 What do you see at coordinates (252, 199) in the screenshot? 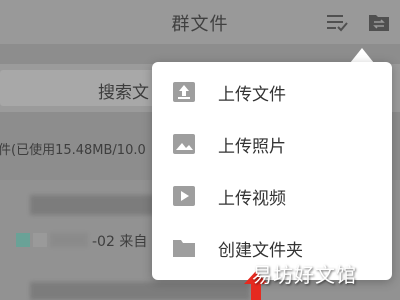
I see `menu-item-label: 上传视频` at bounding box center [252, 199].